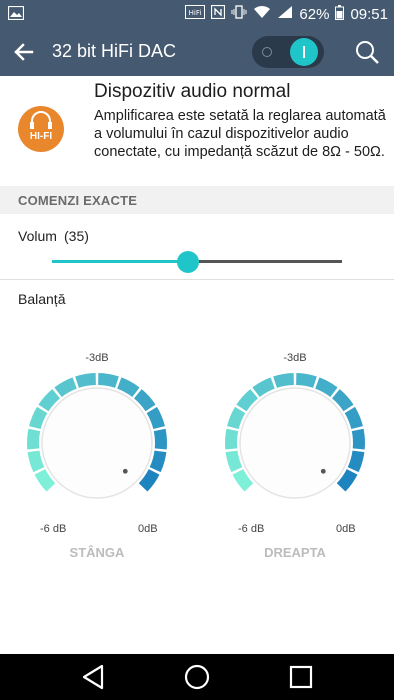  What do you see at coordinates (41, 129) in the screenshot?
I see `hifi-headphones-icon: HI-FI` at bounding box center [41, 129].